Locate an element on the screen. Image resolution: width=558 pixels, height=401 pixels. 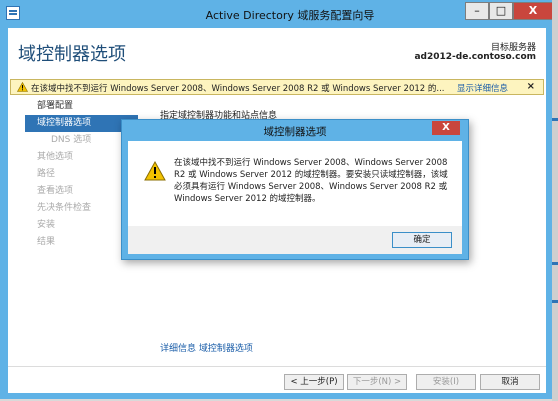
nav-item-additional-options: 其他选项 is located at coordinates (55, 157).